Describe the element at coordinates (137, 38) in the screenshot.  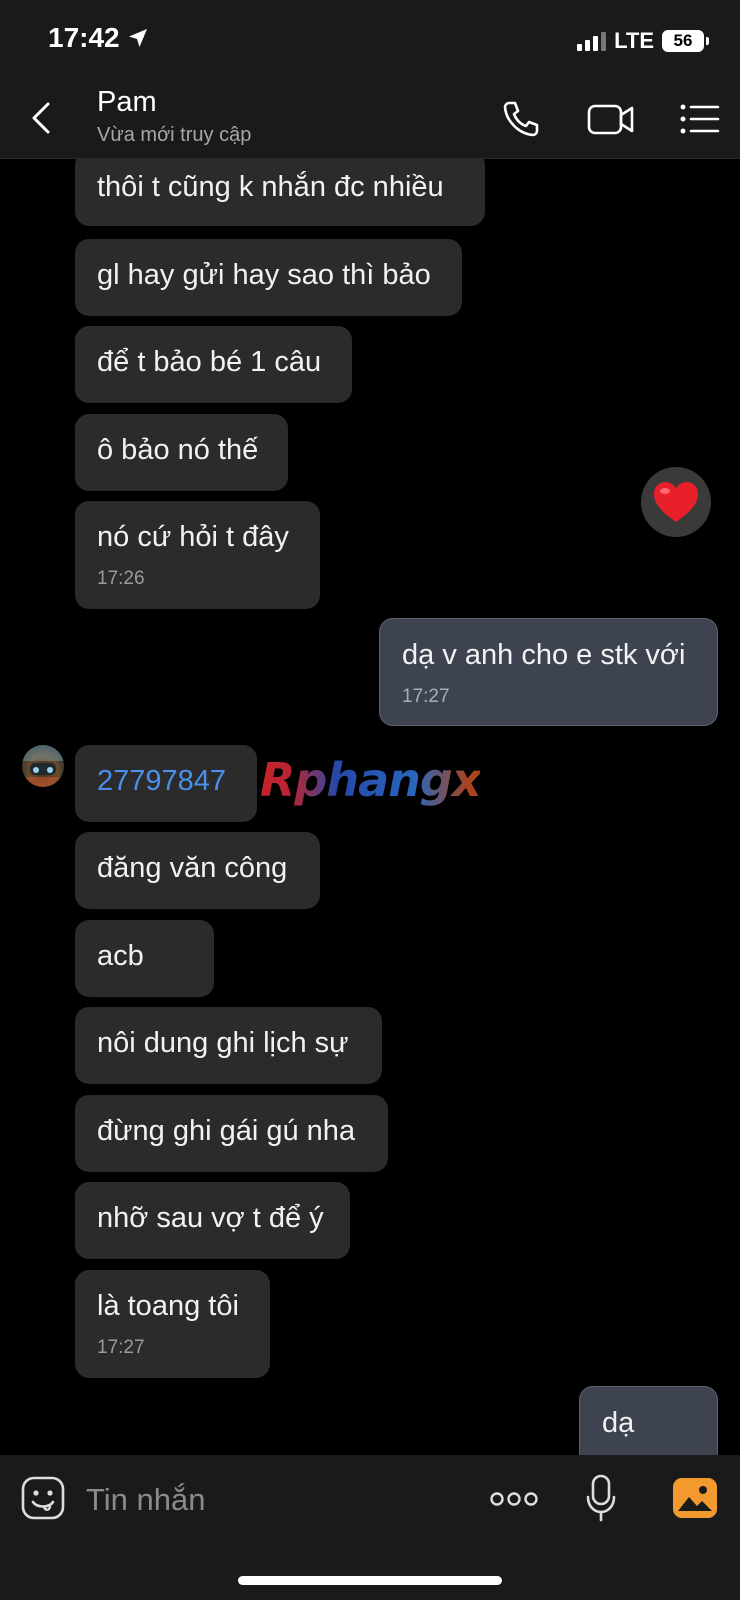
I see `location-arrow-icon` at that location.